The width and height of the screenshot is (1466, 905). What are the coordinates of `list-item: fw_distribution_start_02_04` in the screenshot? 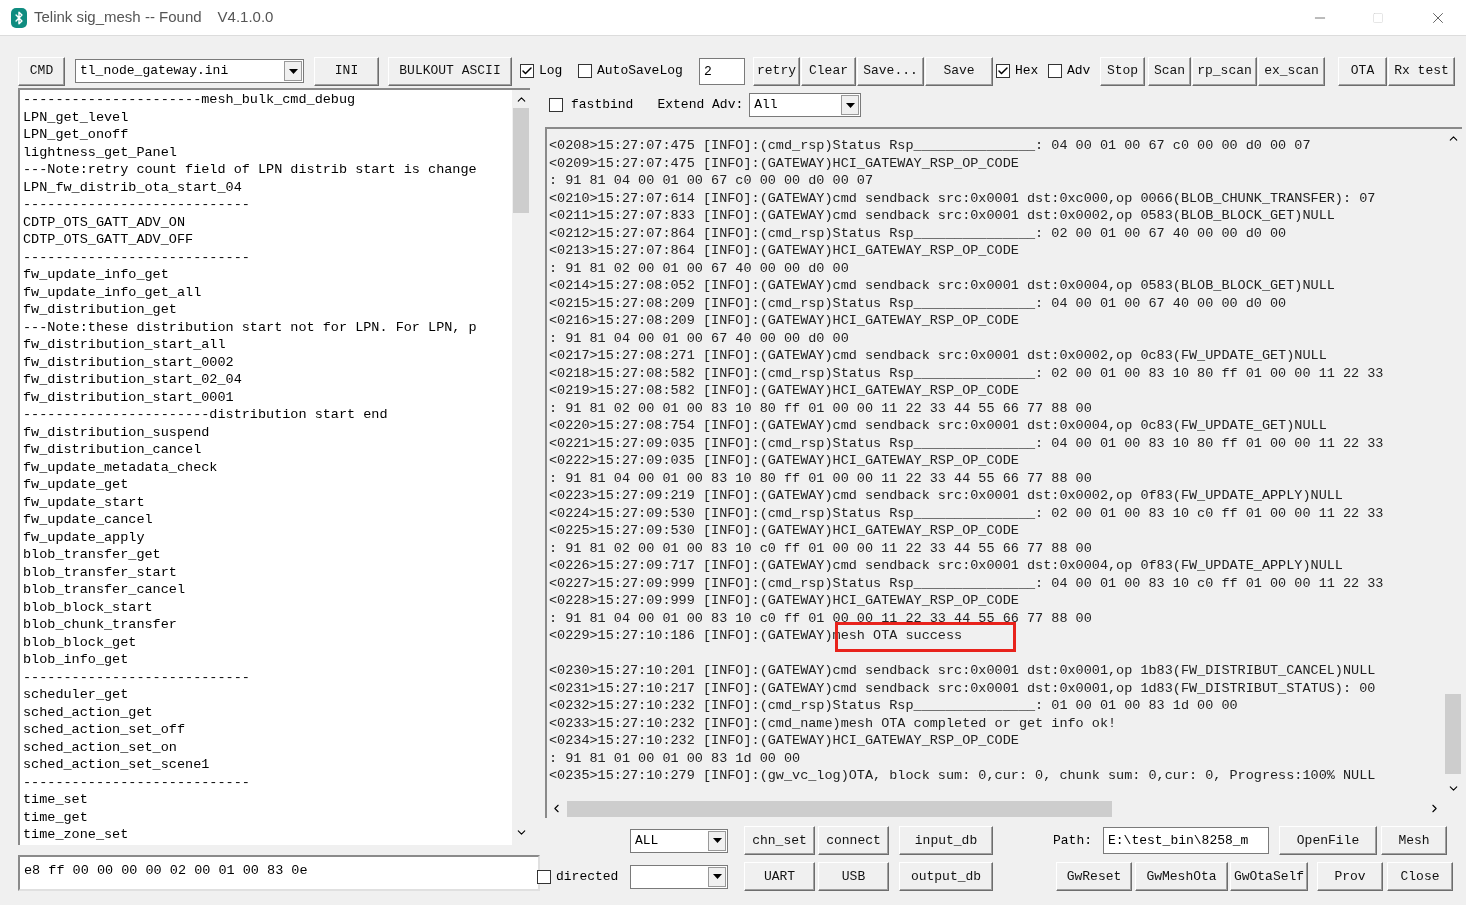 It's located at (267, 380).